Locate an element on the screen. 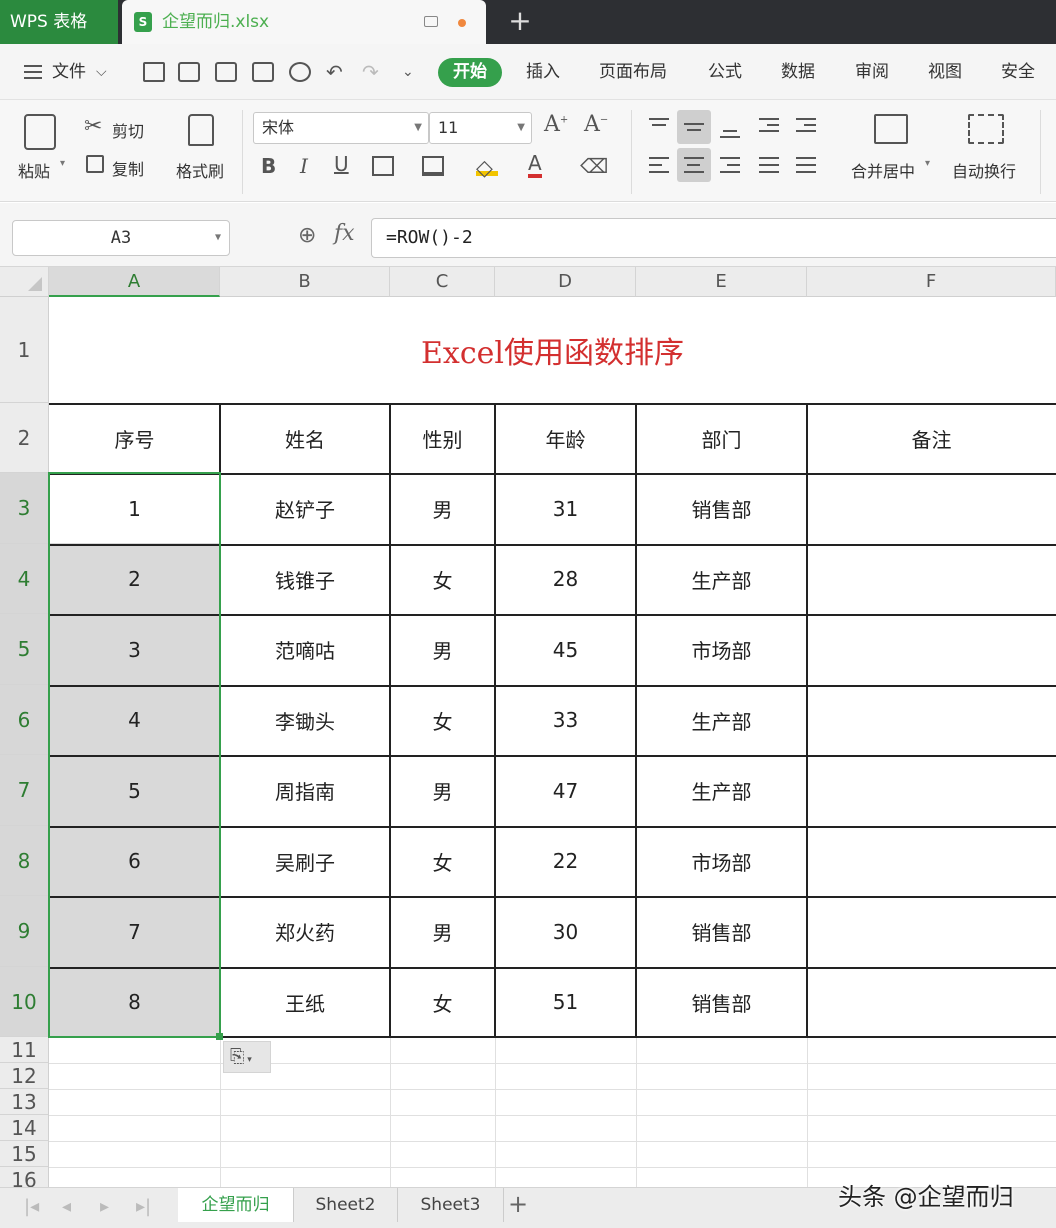 This screenshot has height=1228, width=1056. format-painter-button: 格式刷 is located at coordinates (200, 170).